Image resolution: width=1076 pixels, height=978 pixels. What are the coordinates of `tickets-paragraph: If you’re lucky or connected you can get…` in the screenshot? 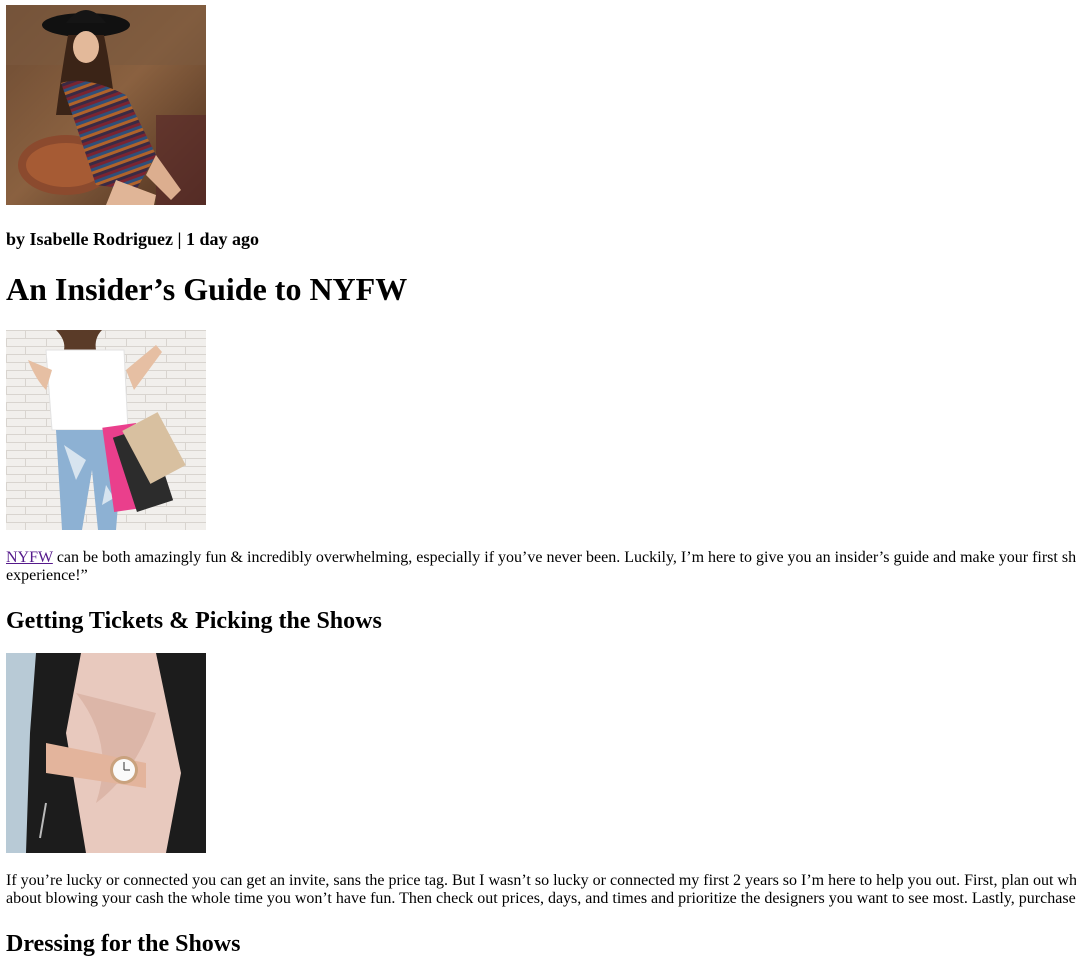 It's located at (541, 890).